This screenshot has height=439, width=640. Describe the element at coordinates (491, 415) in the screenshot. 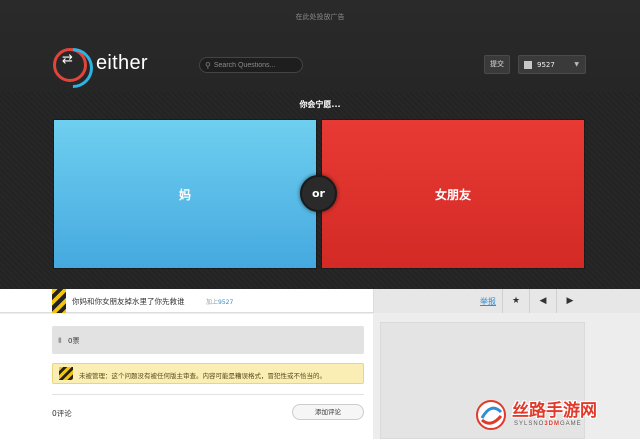

I see `watermark-logo-icon` at that location.